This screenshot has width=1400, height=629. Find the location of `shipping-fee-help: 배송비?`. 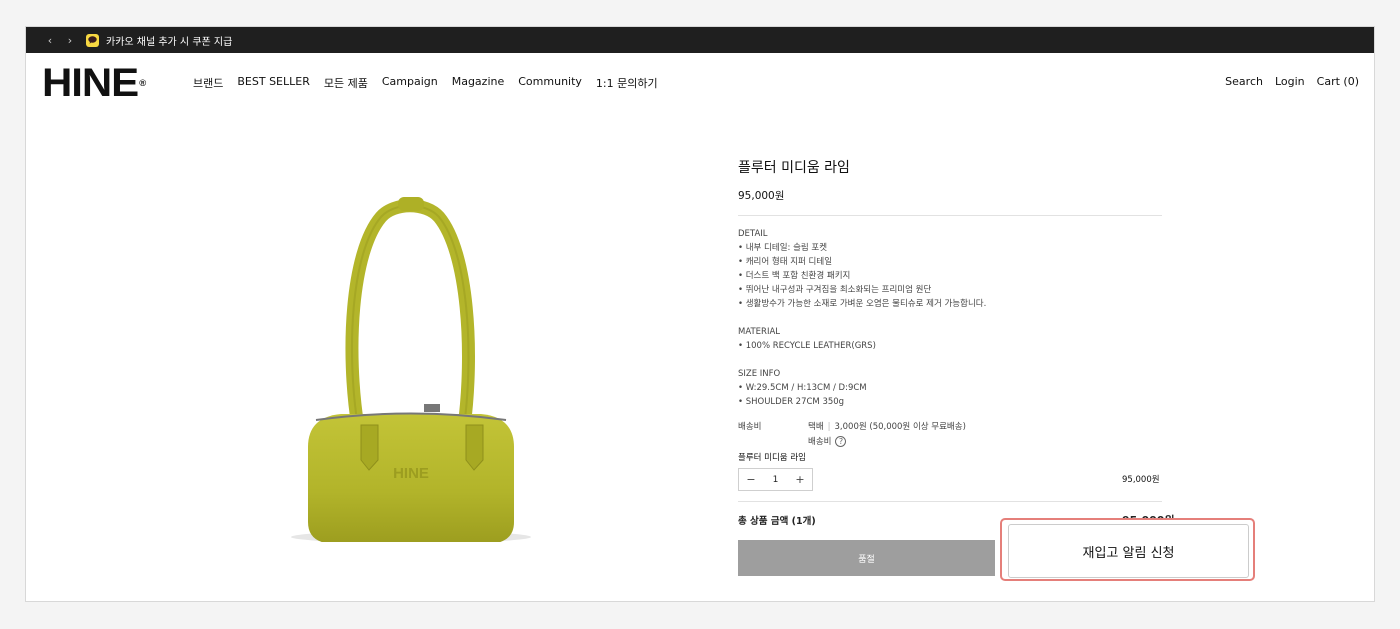

shipping-fee-help: 배송비? is located at coordinates (827, 441).